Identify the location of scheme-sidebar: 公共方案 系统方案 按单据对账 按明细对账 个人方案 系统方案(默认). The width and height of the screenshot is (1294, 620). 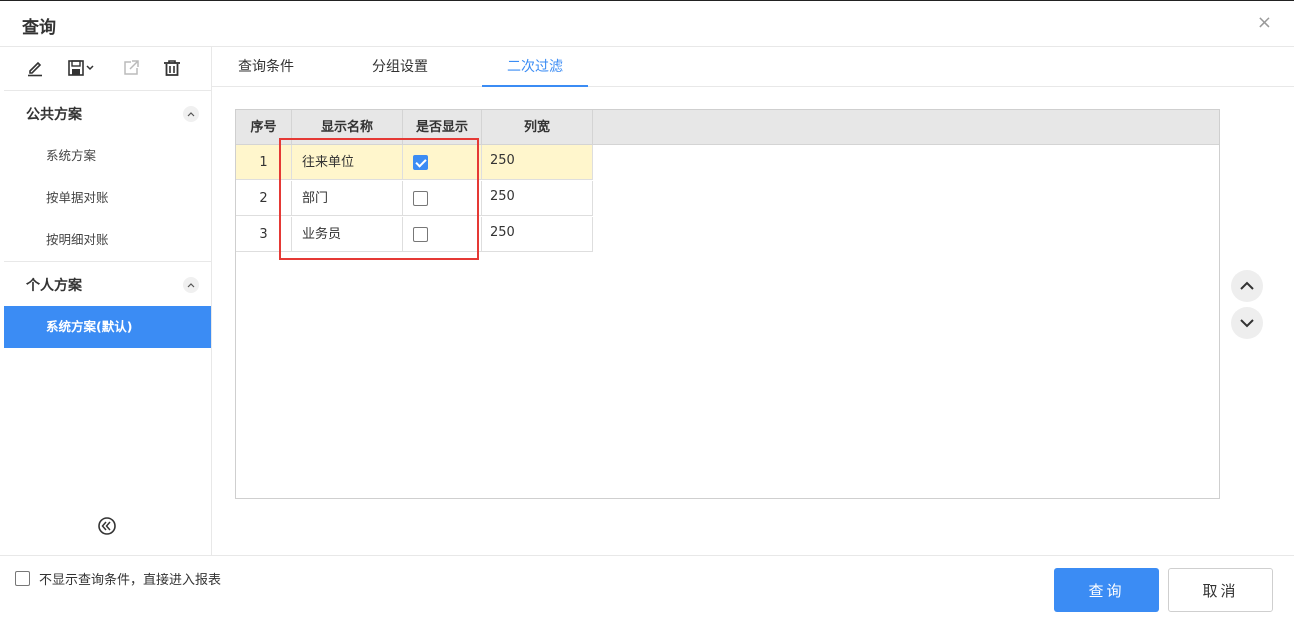
(108, 301).